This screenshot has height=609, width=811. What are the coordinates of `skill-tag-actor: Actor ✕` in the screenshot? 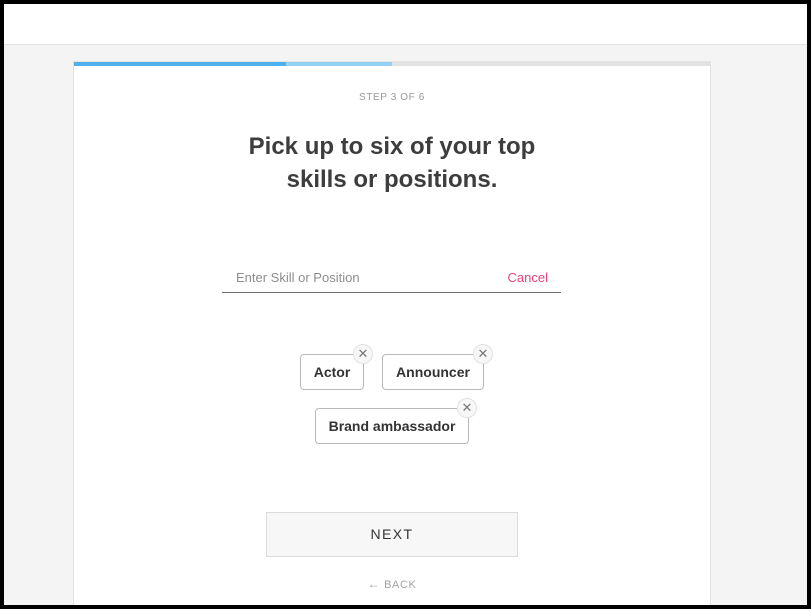 It's located at (336, 367).